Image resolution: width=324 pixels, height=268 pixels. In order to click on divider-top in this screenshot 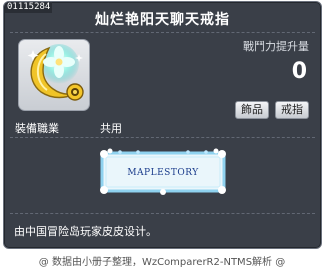, I will do `click(162, 32)`.